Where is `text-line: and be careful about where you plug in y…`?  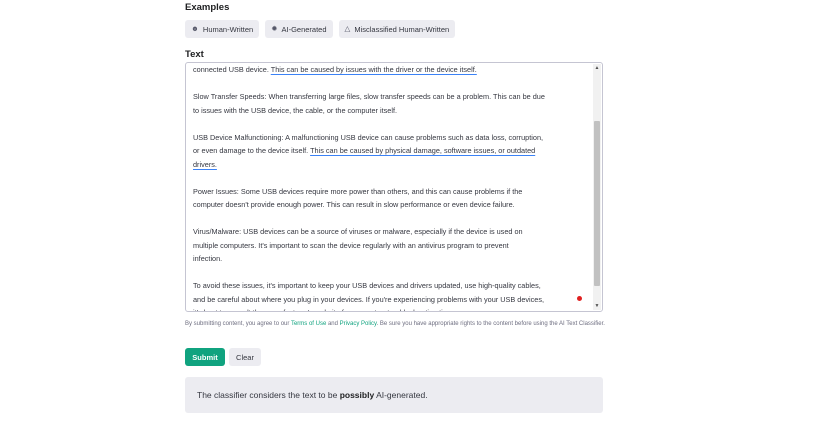
text-line: and be careful about where you plug in y… is located at coordinates (391, 300).